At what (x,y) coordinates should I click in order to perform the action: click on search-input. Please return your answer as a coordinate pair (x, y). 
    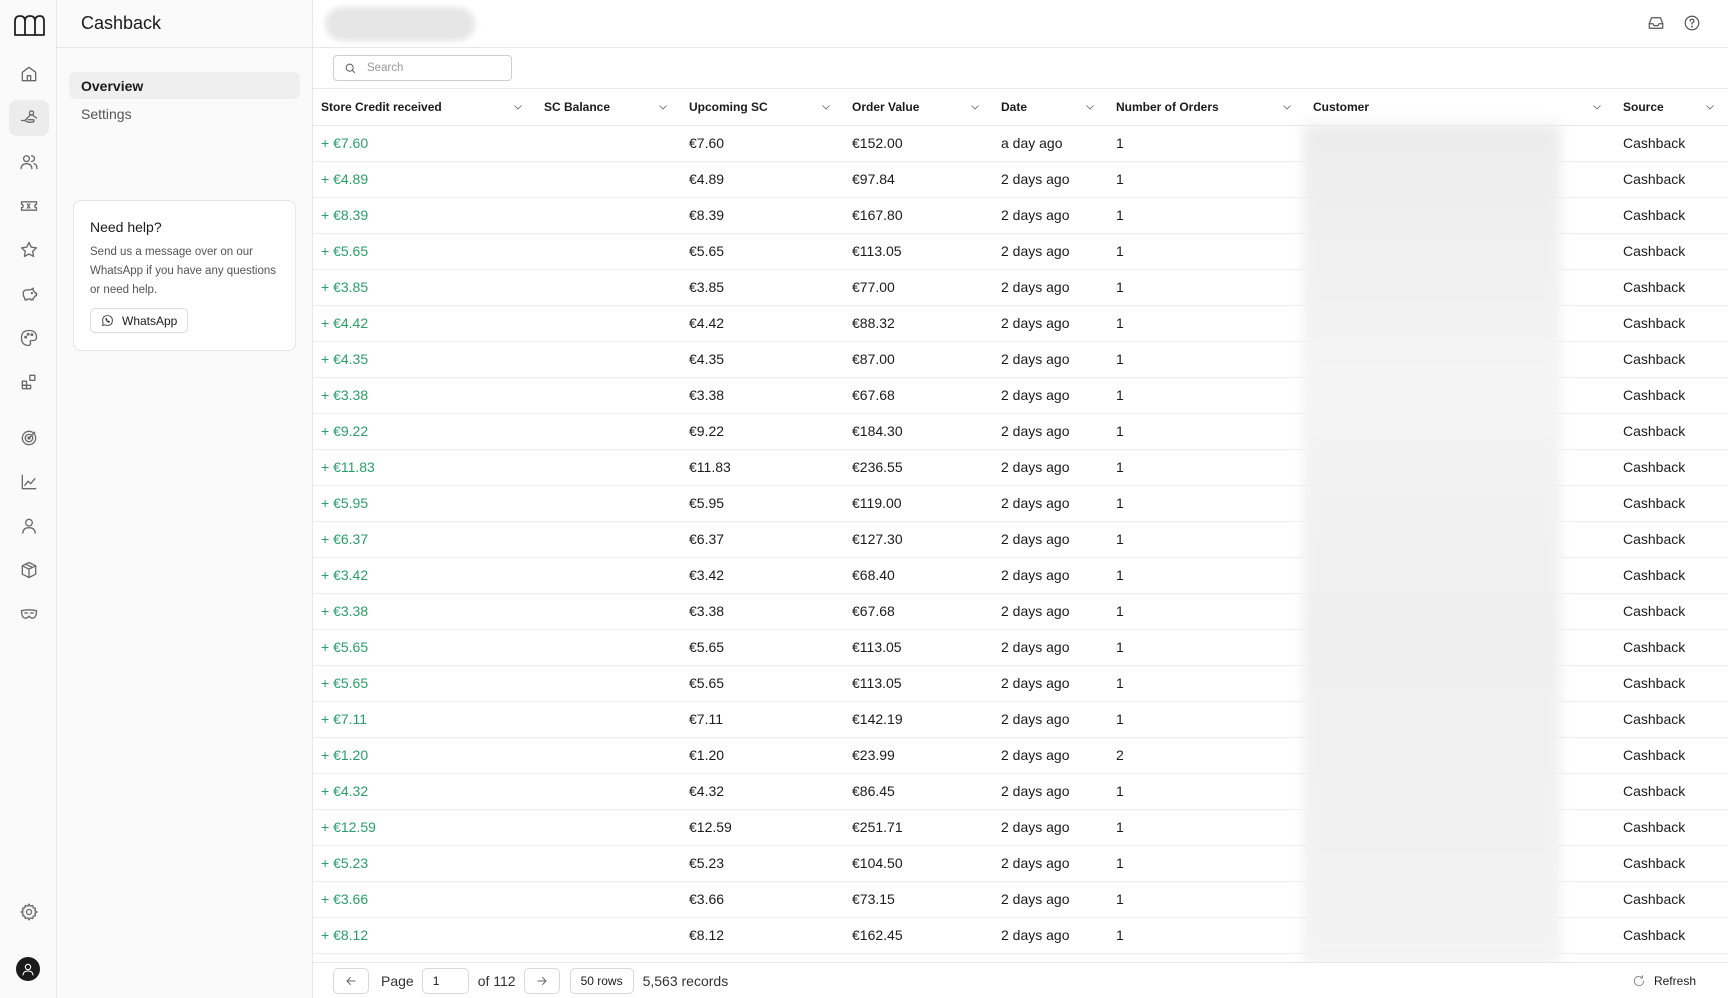
    Looking at the image, I should click on (432, 68).